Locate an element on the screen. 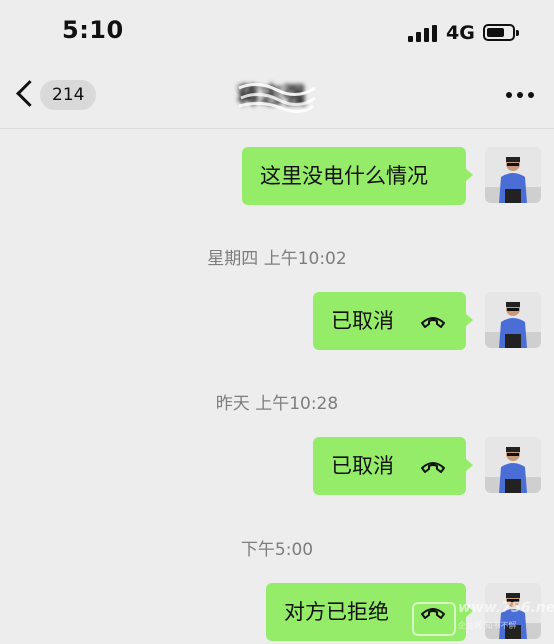 This screenshot has width=554, height=644. message-bubble: 这里没电什么情况 is located at coordinates (357, 176).